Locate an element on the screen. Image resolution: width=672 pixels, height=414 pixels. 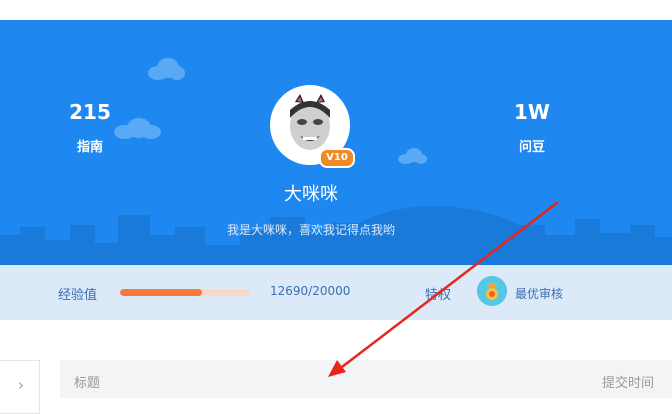
username: 大咪咪 is located at coordinates (311, 194).